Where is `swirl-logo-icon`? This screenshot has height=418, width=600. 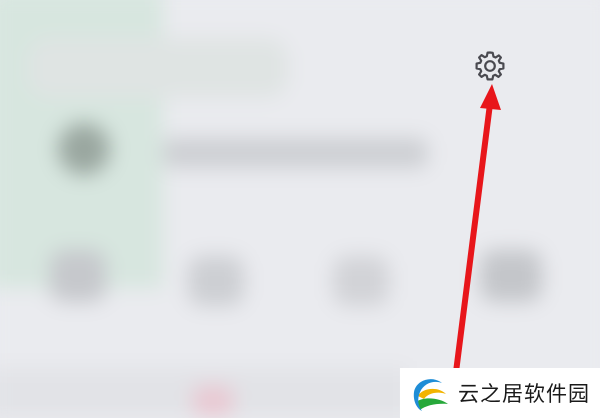 swirl-logo-icon is located at coordinates (430, 395).